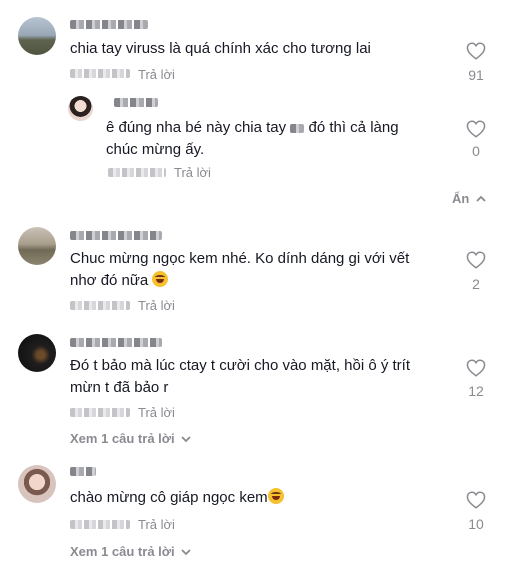 This screenshot has width=508, height=565. I want to click on like-count: 10, so click(476, 524).